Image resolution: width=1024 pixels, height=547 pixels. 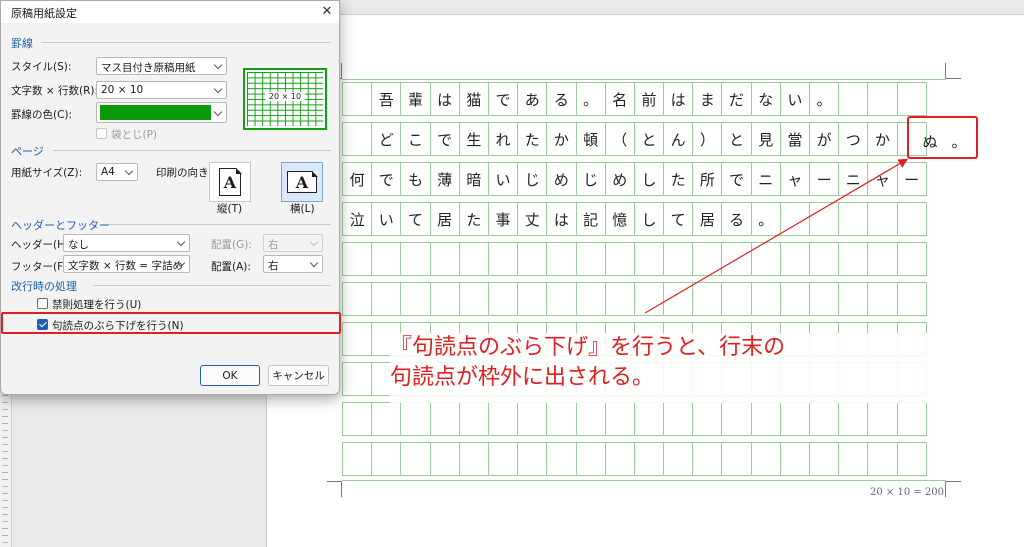 What do you see at coordinates (161, 66) in the screenshot?
I see `style-select: マス目付き原稿用紙` at bounding box center [161, 66].